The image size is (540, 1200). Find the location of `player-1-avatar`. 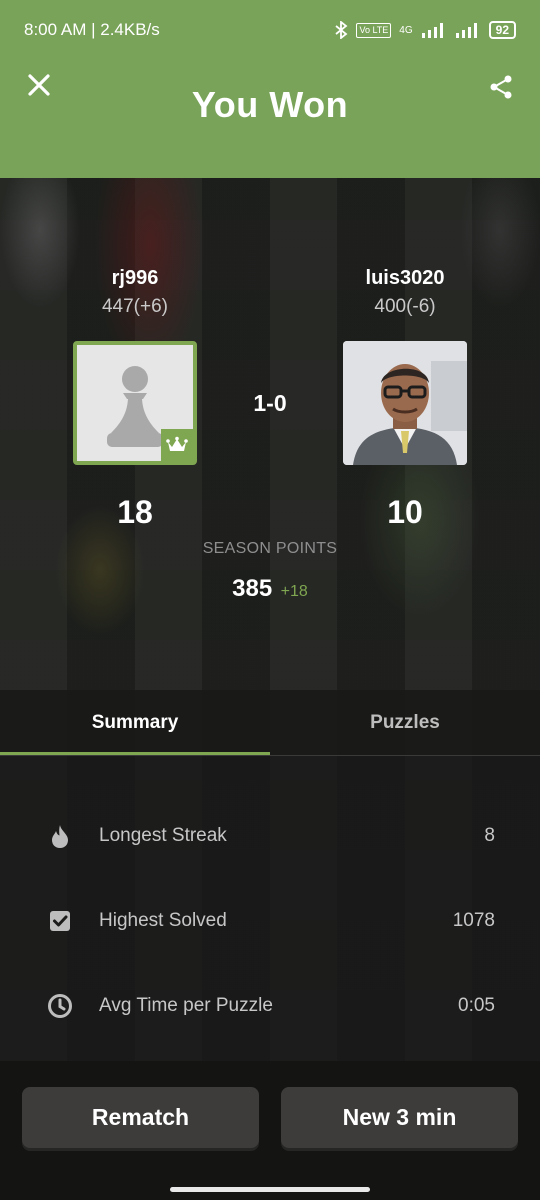

player-1-avatar is located at coordinates (135, 403).